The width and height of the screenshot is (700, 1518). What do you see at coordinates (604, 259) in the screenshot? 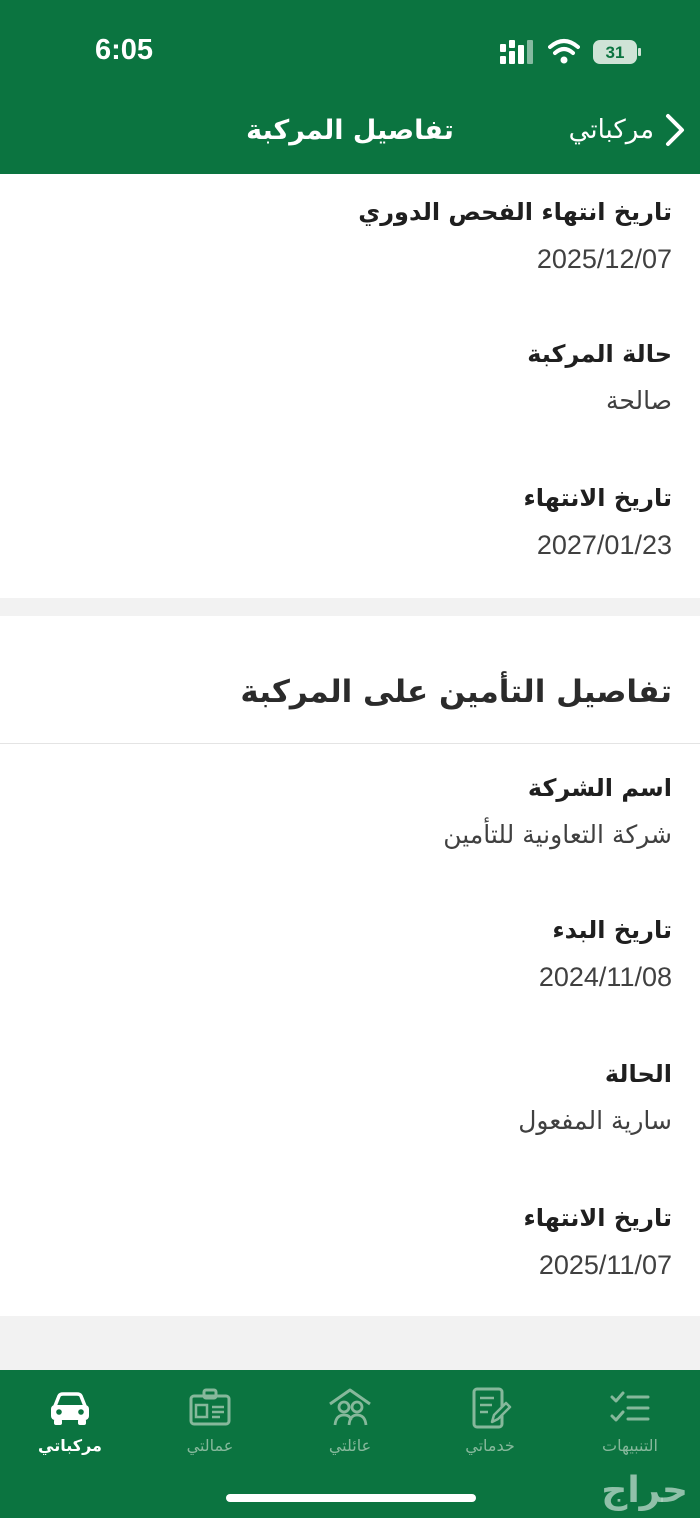
I see `field-value: 2025/12/07` at bounding box center [604, 259].